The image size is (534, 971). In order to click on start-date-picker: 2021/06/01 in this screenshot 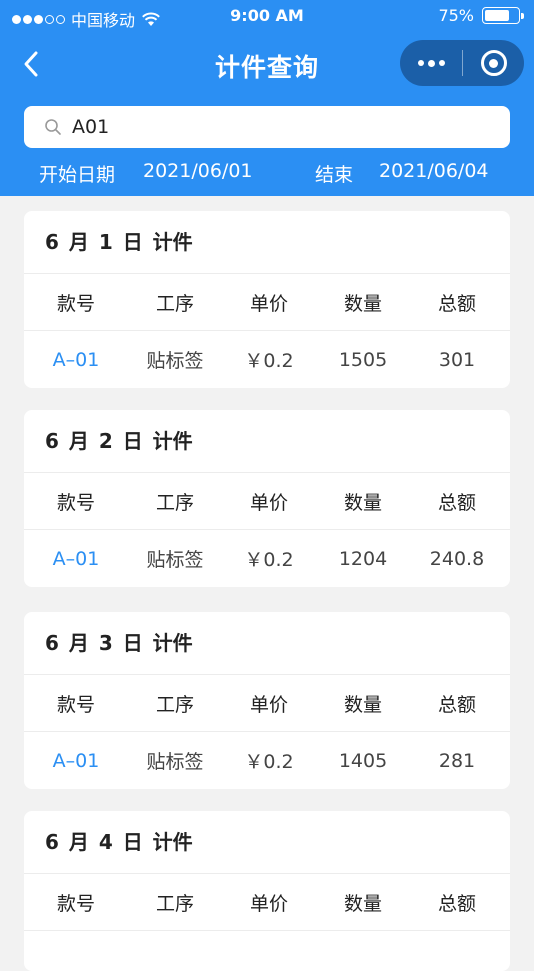, I will do `click(198, 171)`.